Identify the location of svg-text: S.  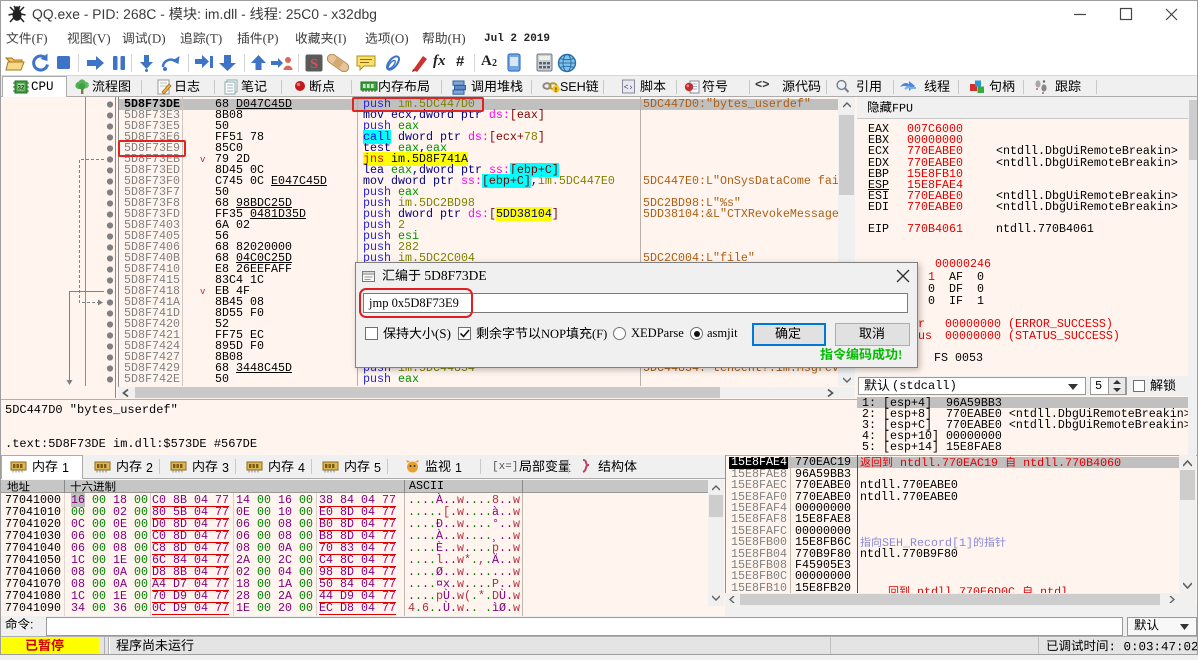
(314, 64).